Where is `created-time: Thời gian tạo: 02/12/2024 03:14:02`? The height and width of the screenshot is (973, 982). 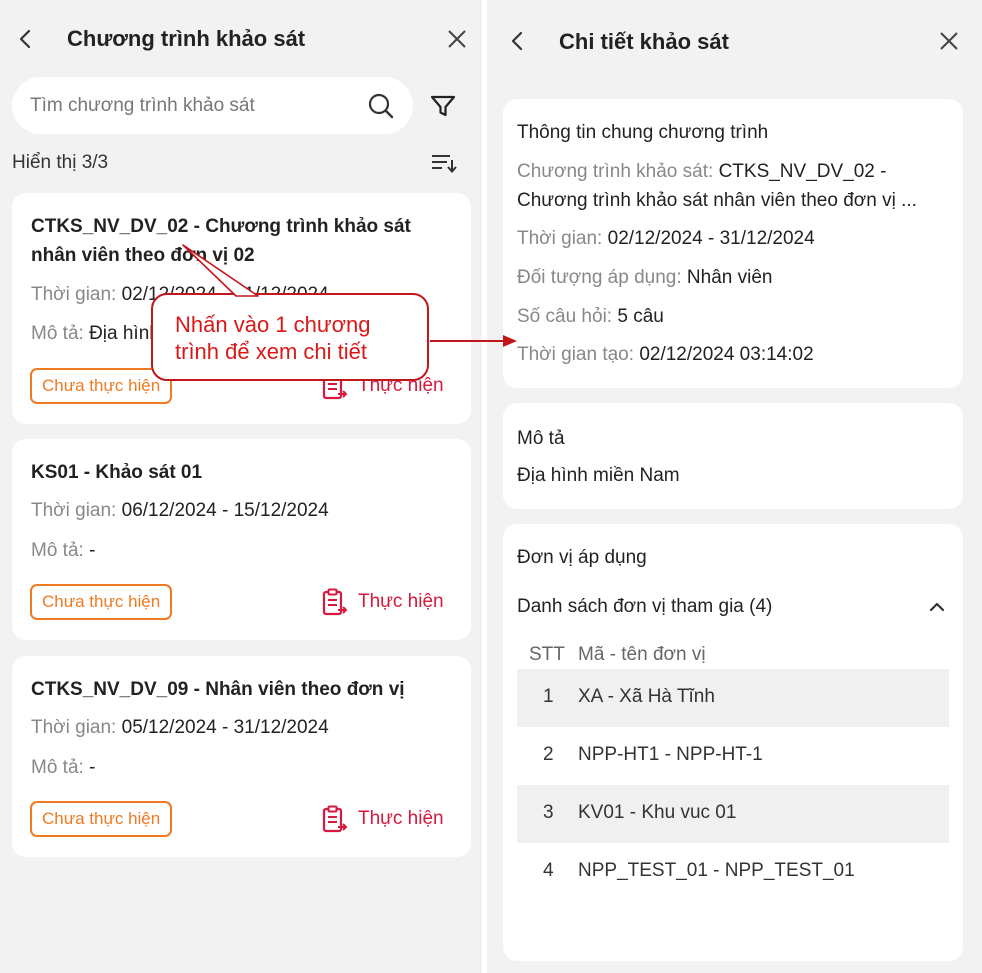
created-time: Thời gian tạo: 02/12/2024 03:14:02 is located at coordinates (665, 354).